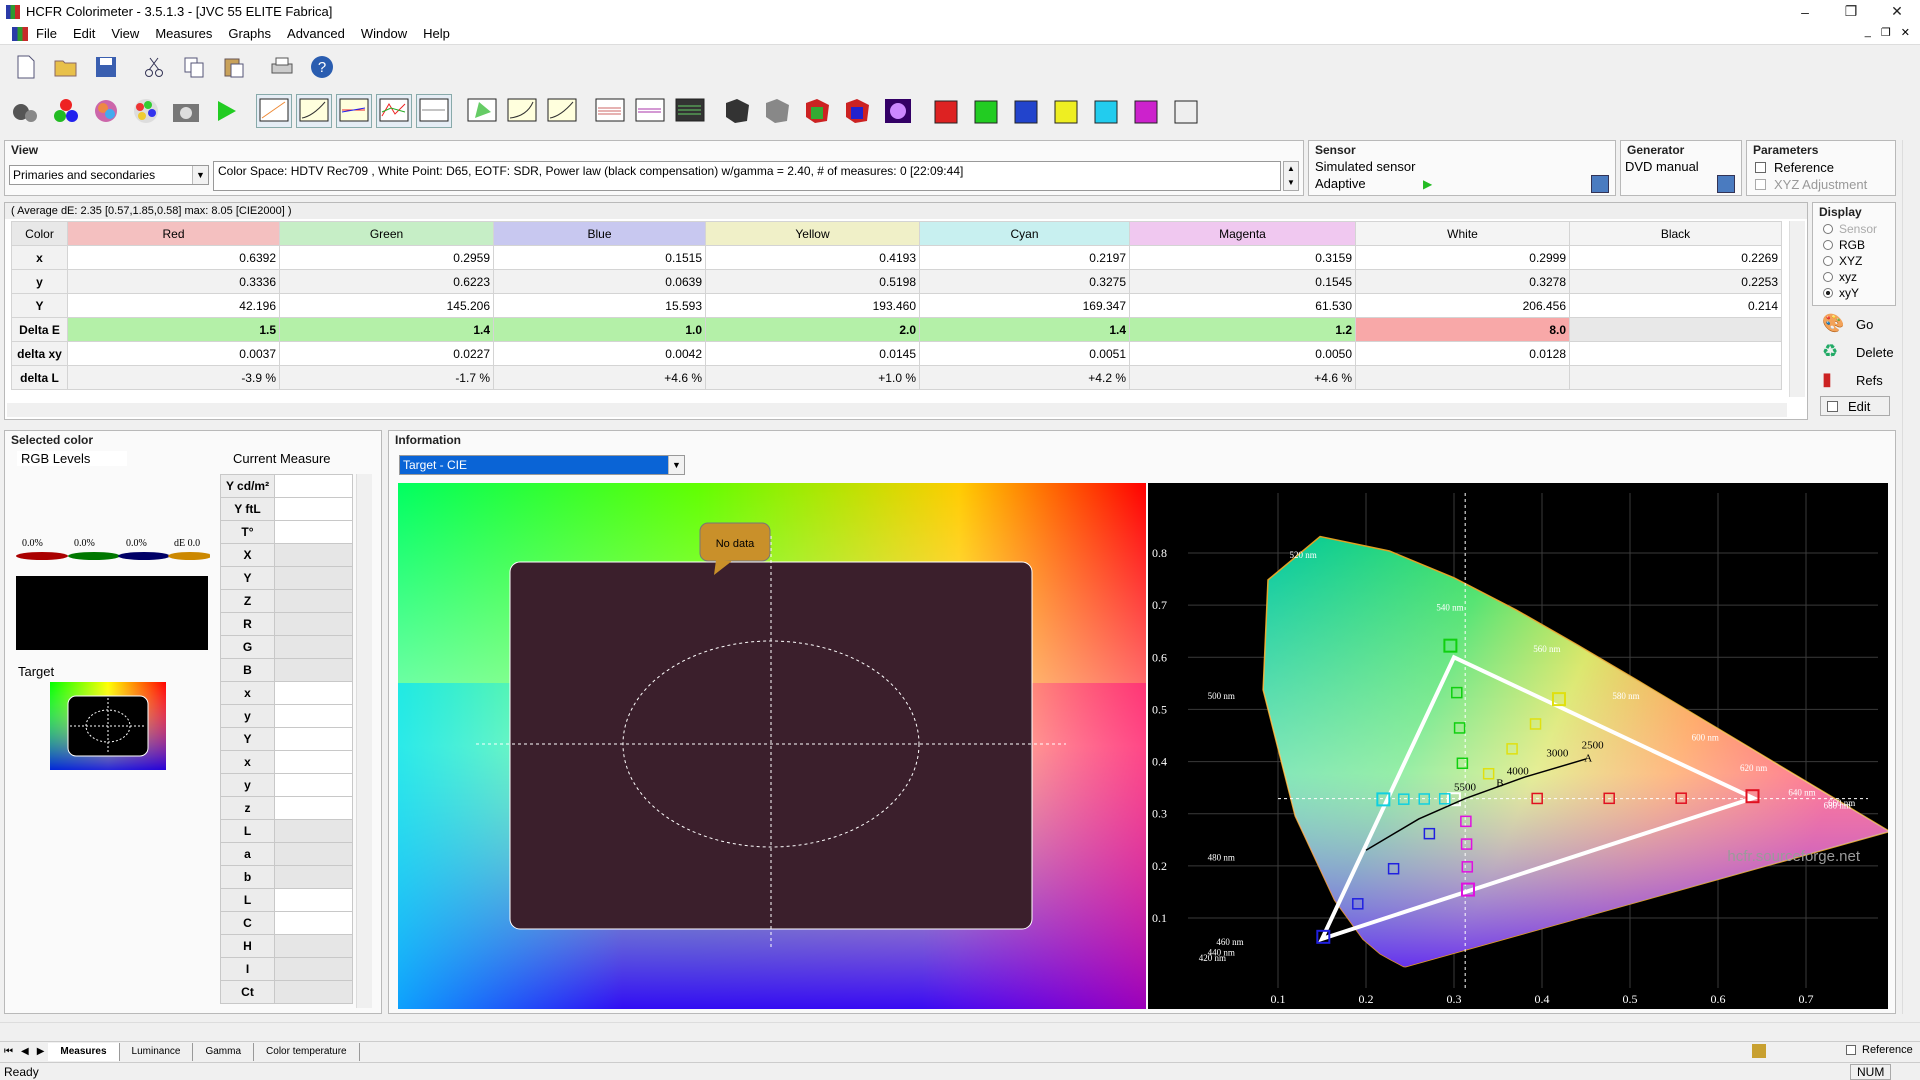 This screenshot has width=1920, height=1080. What do you see at coordinates (173, 377) in the screenshot?
I see `table-cell: -3.9 %` at bounding box center [173, 377].